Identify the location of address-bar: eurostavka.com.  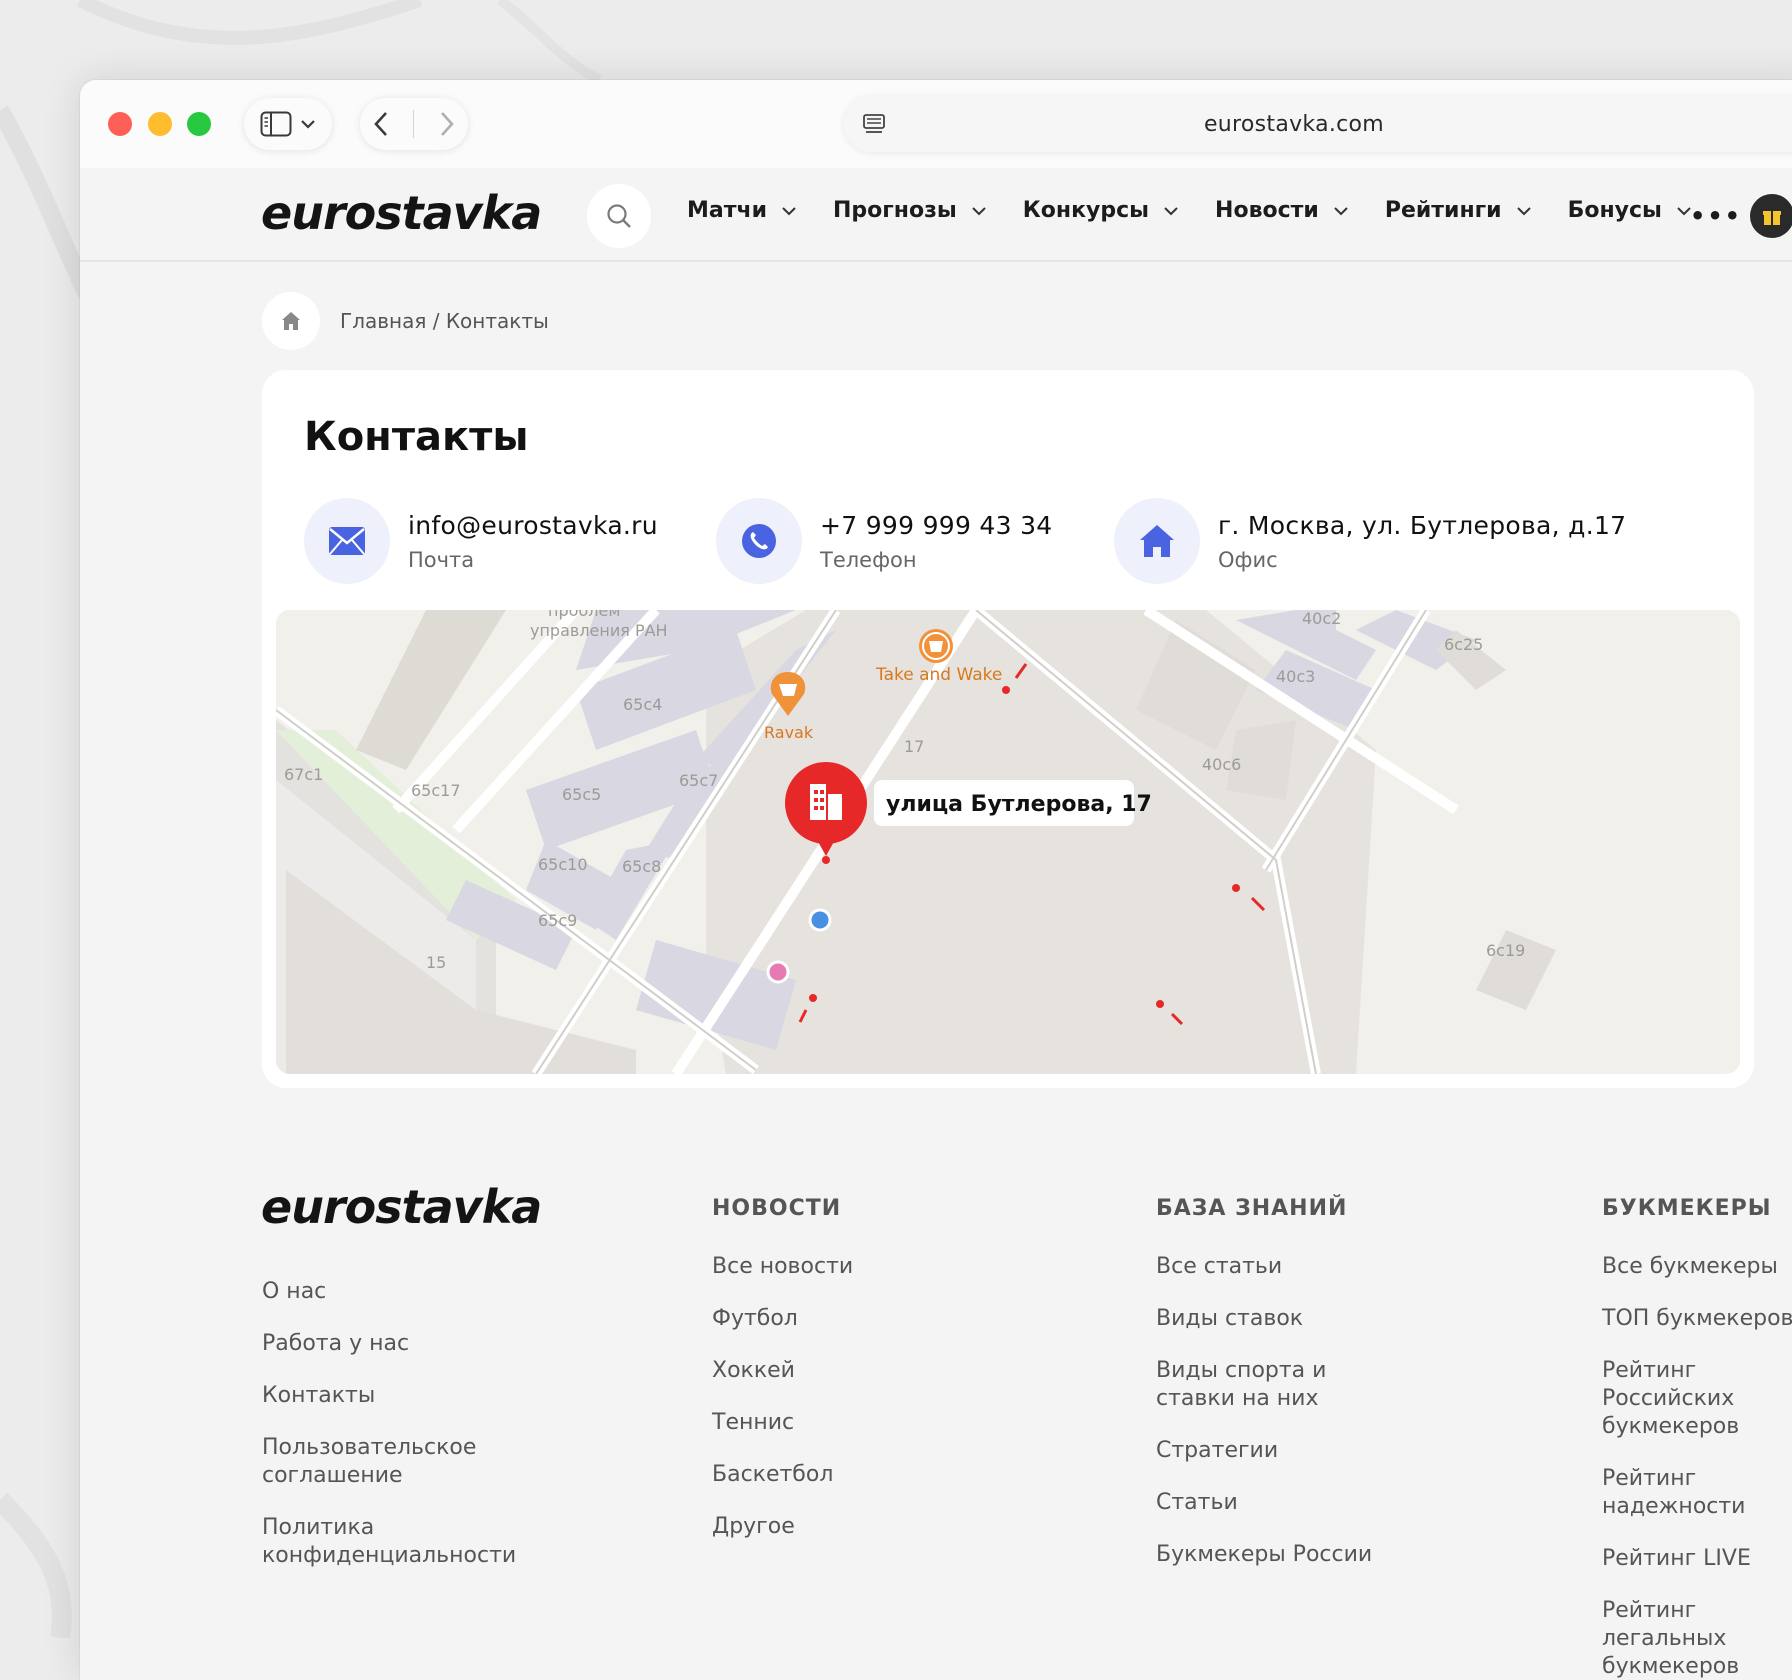
(1318, 124).